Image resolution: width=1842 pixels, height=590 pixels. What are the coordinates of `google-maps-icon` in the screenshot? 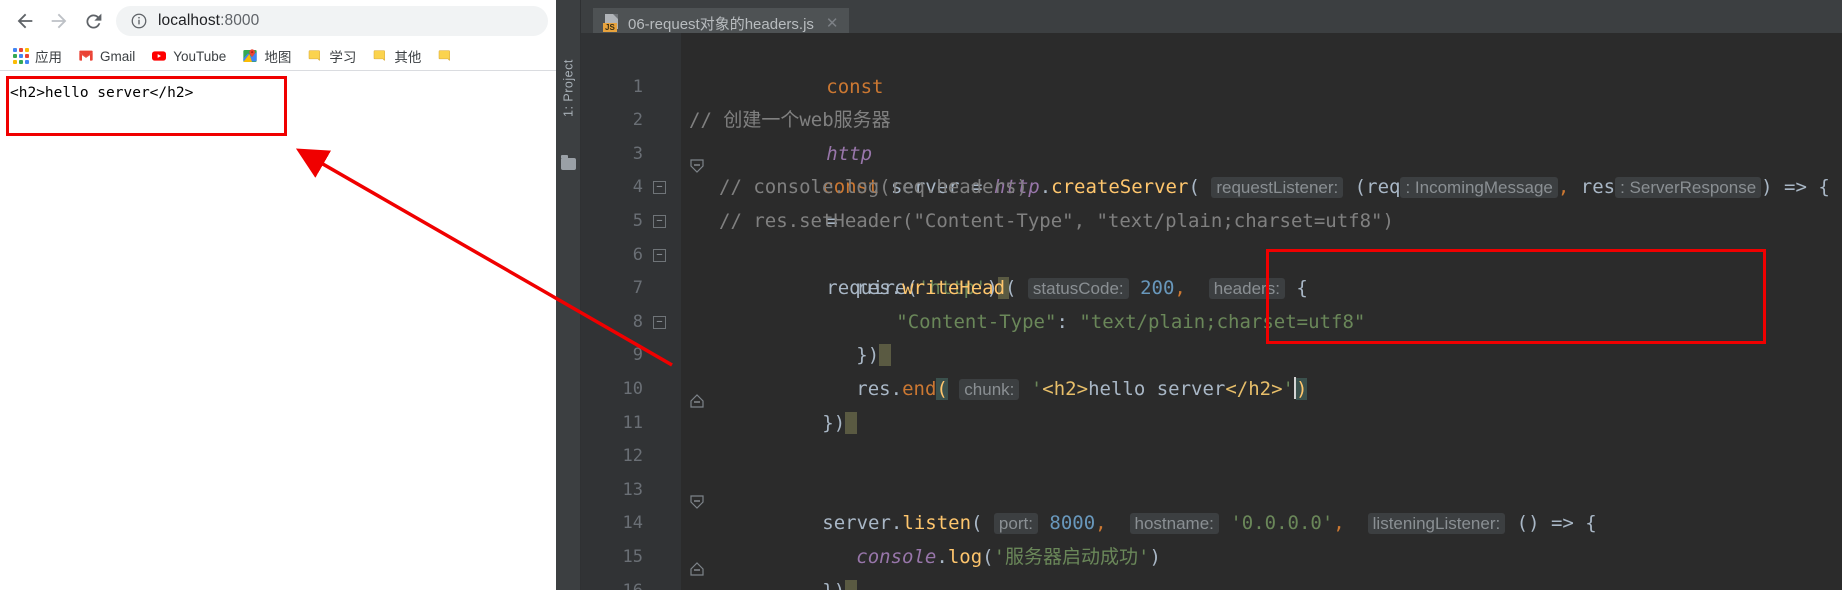 It's located at (250, 55).